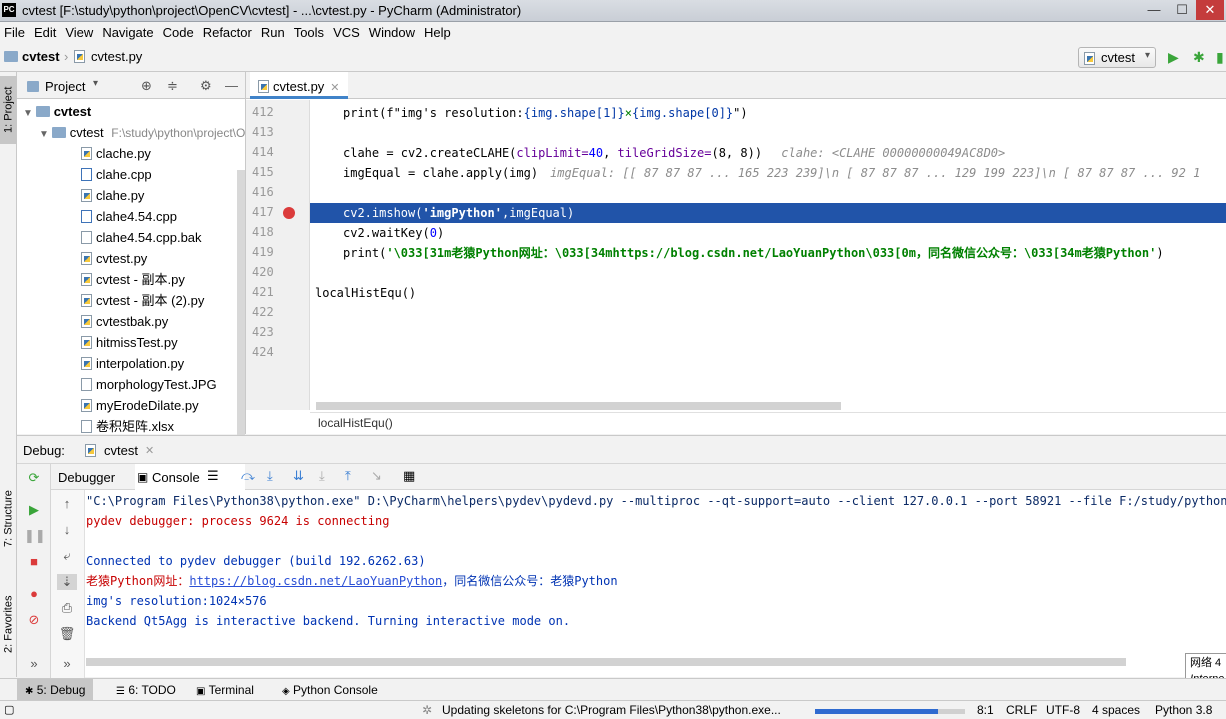 The width and height of the screenshot is (1226, 719). I want to click on breadcrumb-project: cvtest, so click(41, 56).